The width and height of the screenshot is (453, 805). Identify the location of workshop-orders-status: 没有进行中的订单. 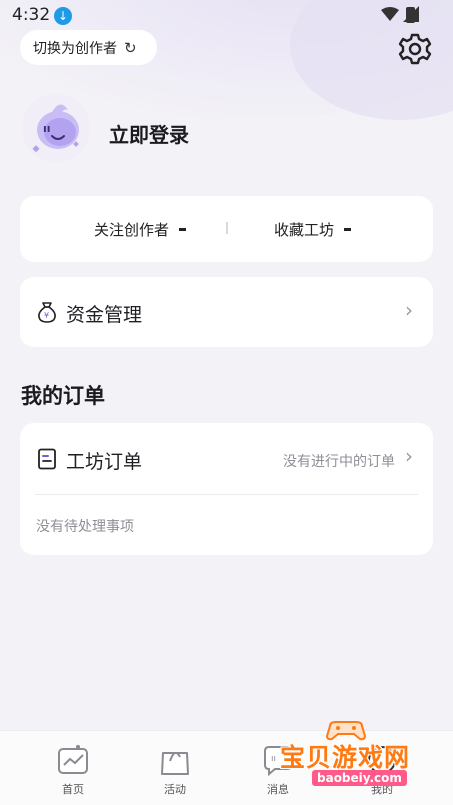
(339, 461).